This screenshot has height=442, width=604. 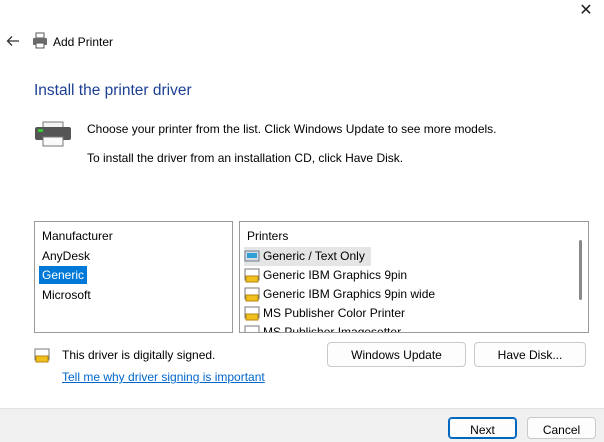 I want to click on next-button: Next, so click(x=482, y=428).